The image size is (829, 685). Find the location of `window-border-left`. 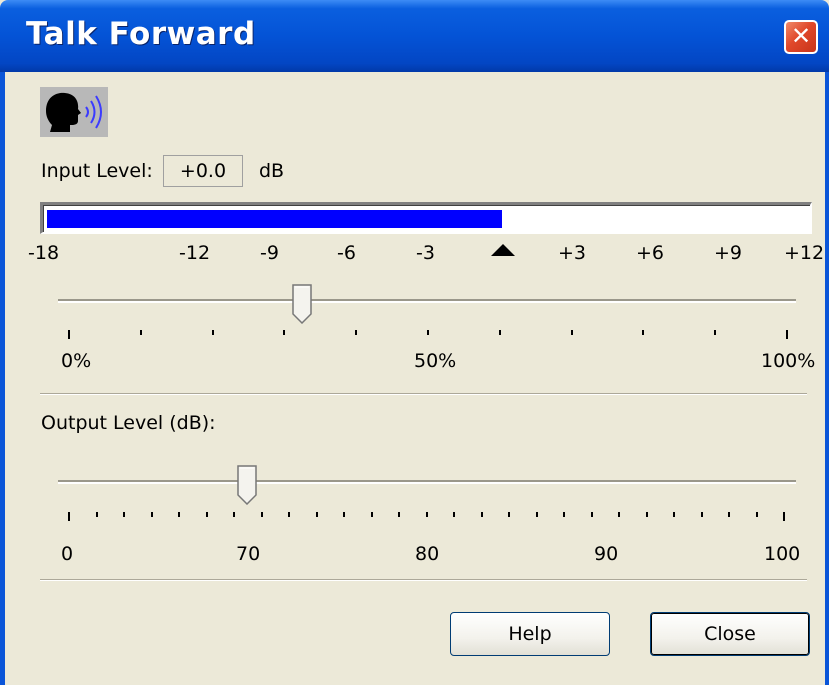

window-border-left is located at coordinates (2, 378).